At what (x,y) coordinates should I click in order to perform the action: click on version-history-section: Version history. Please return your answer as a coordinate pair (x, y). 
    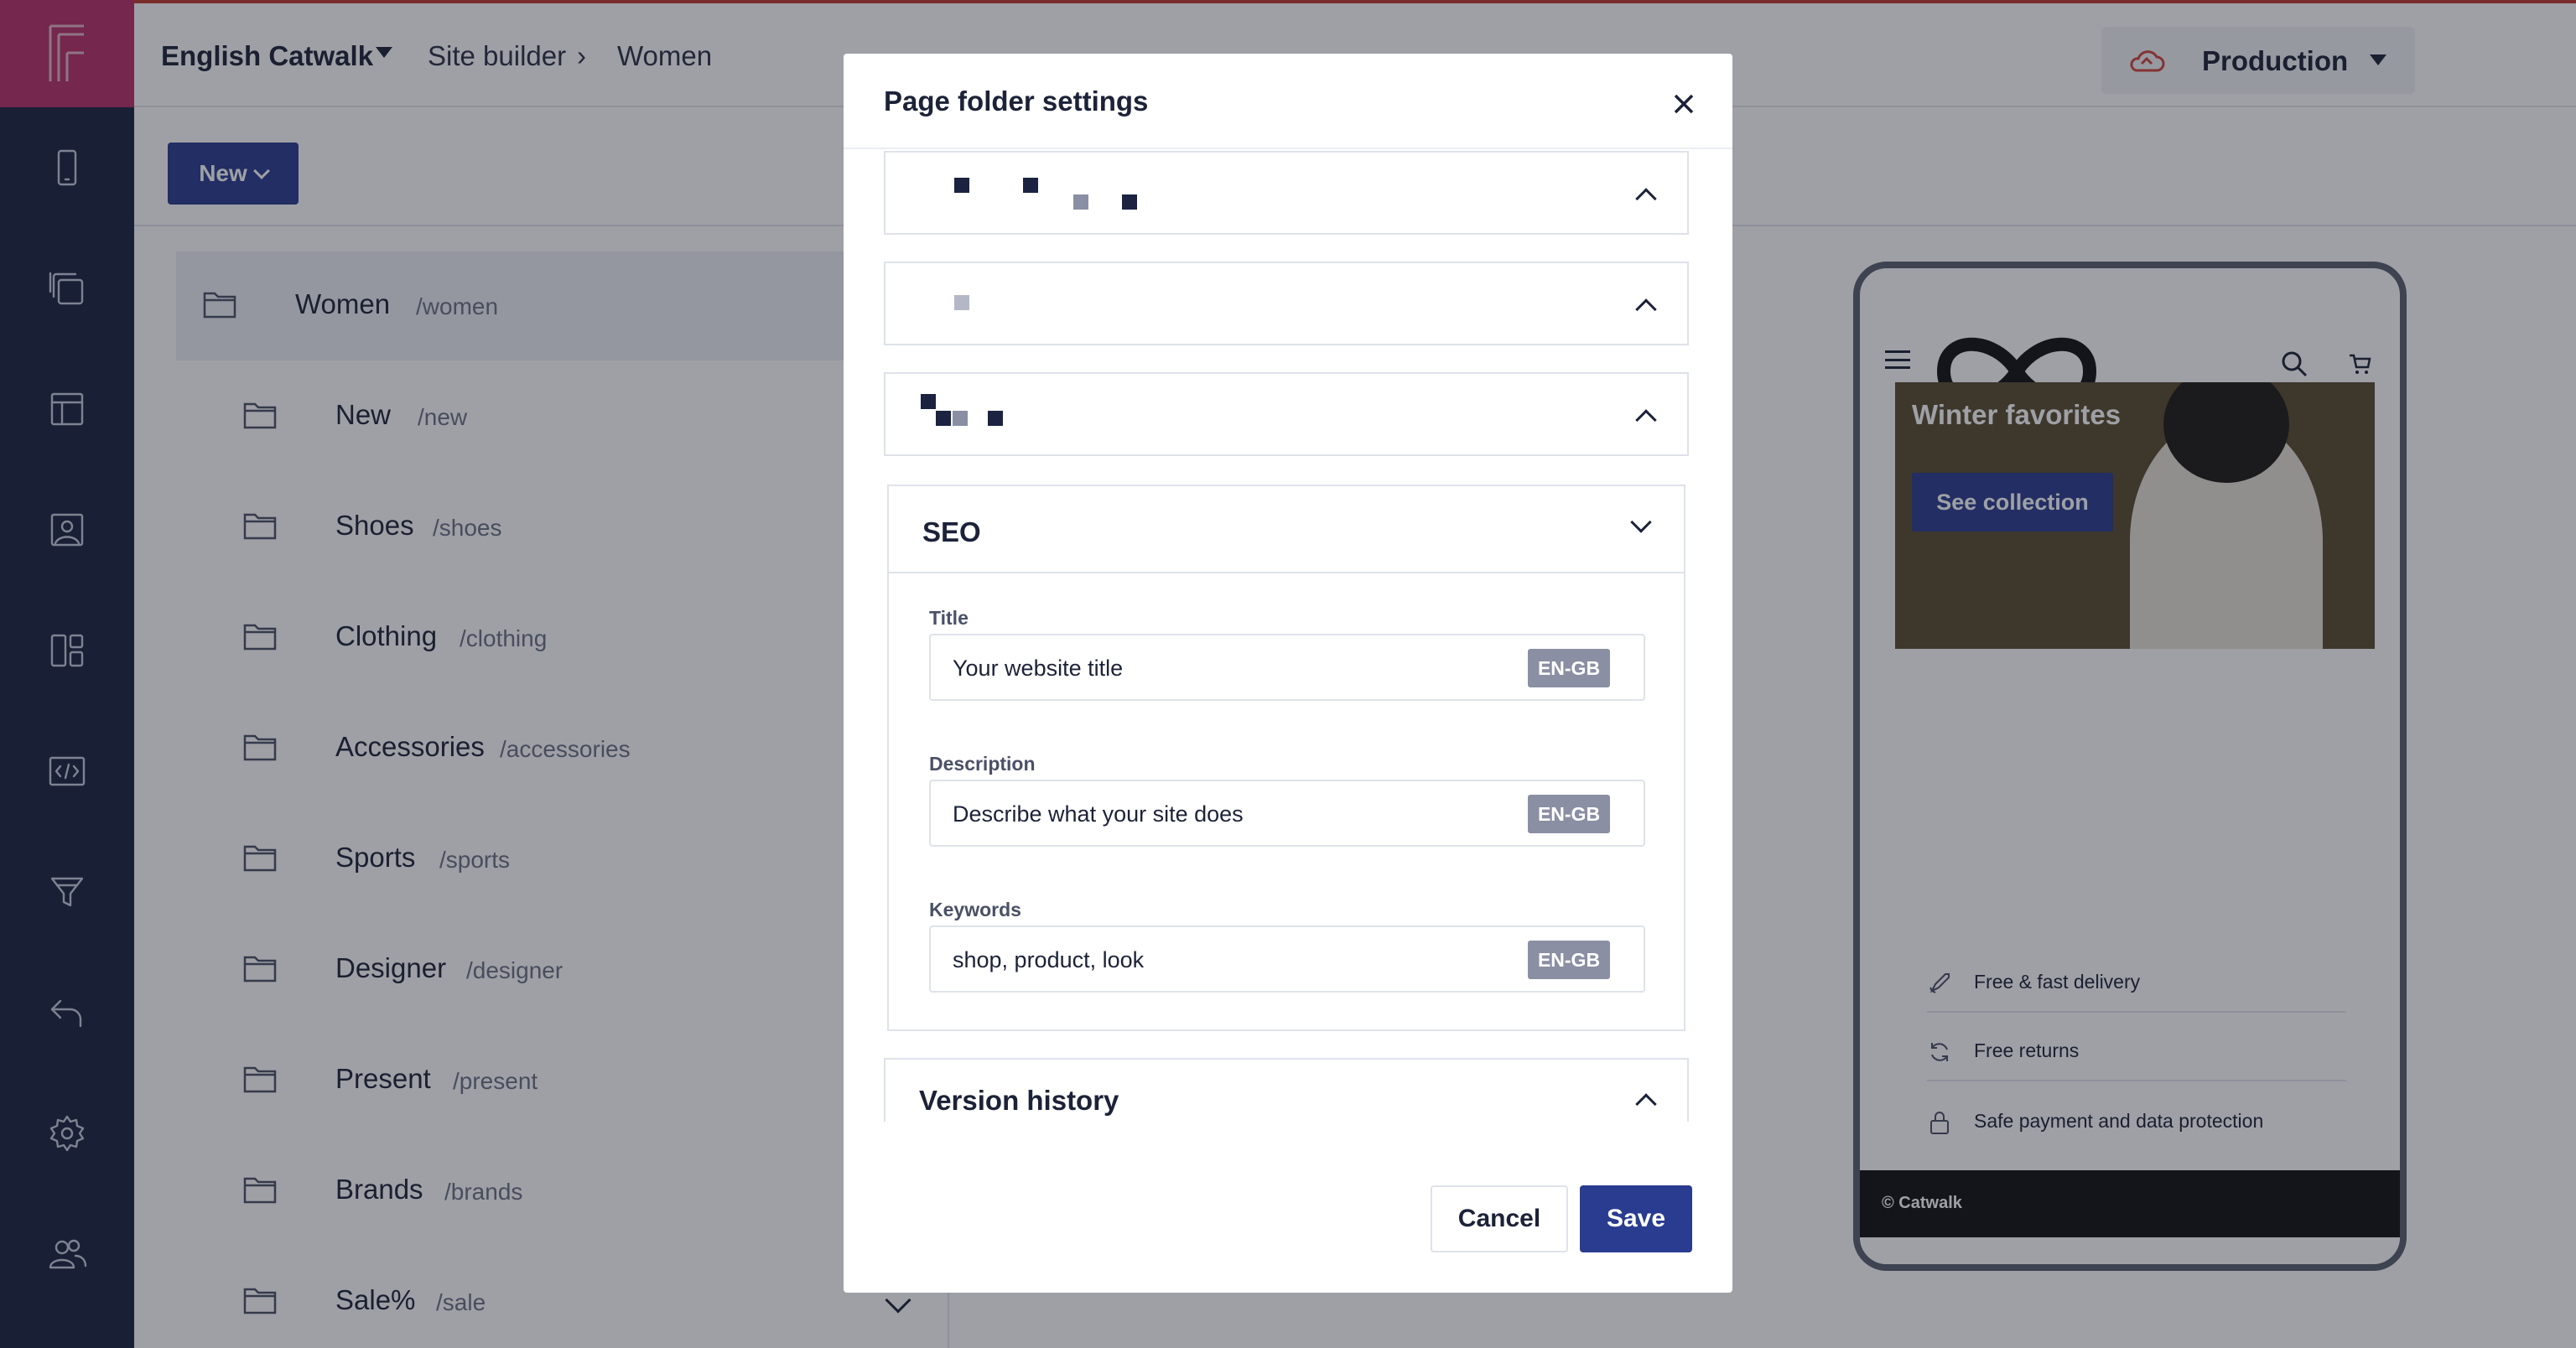
    Looking at the image, I should click on (1286, 1090).